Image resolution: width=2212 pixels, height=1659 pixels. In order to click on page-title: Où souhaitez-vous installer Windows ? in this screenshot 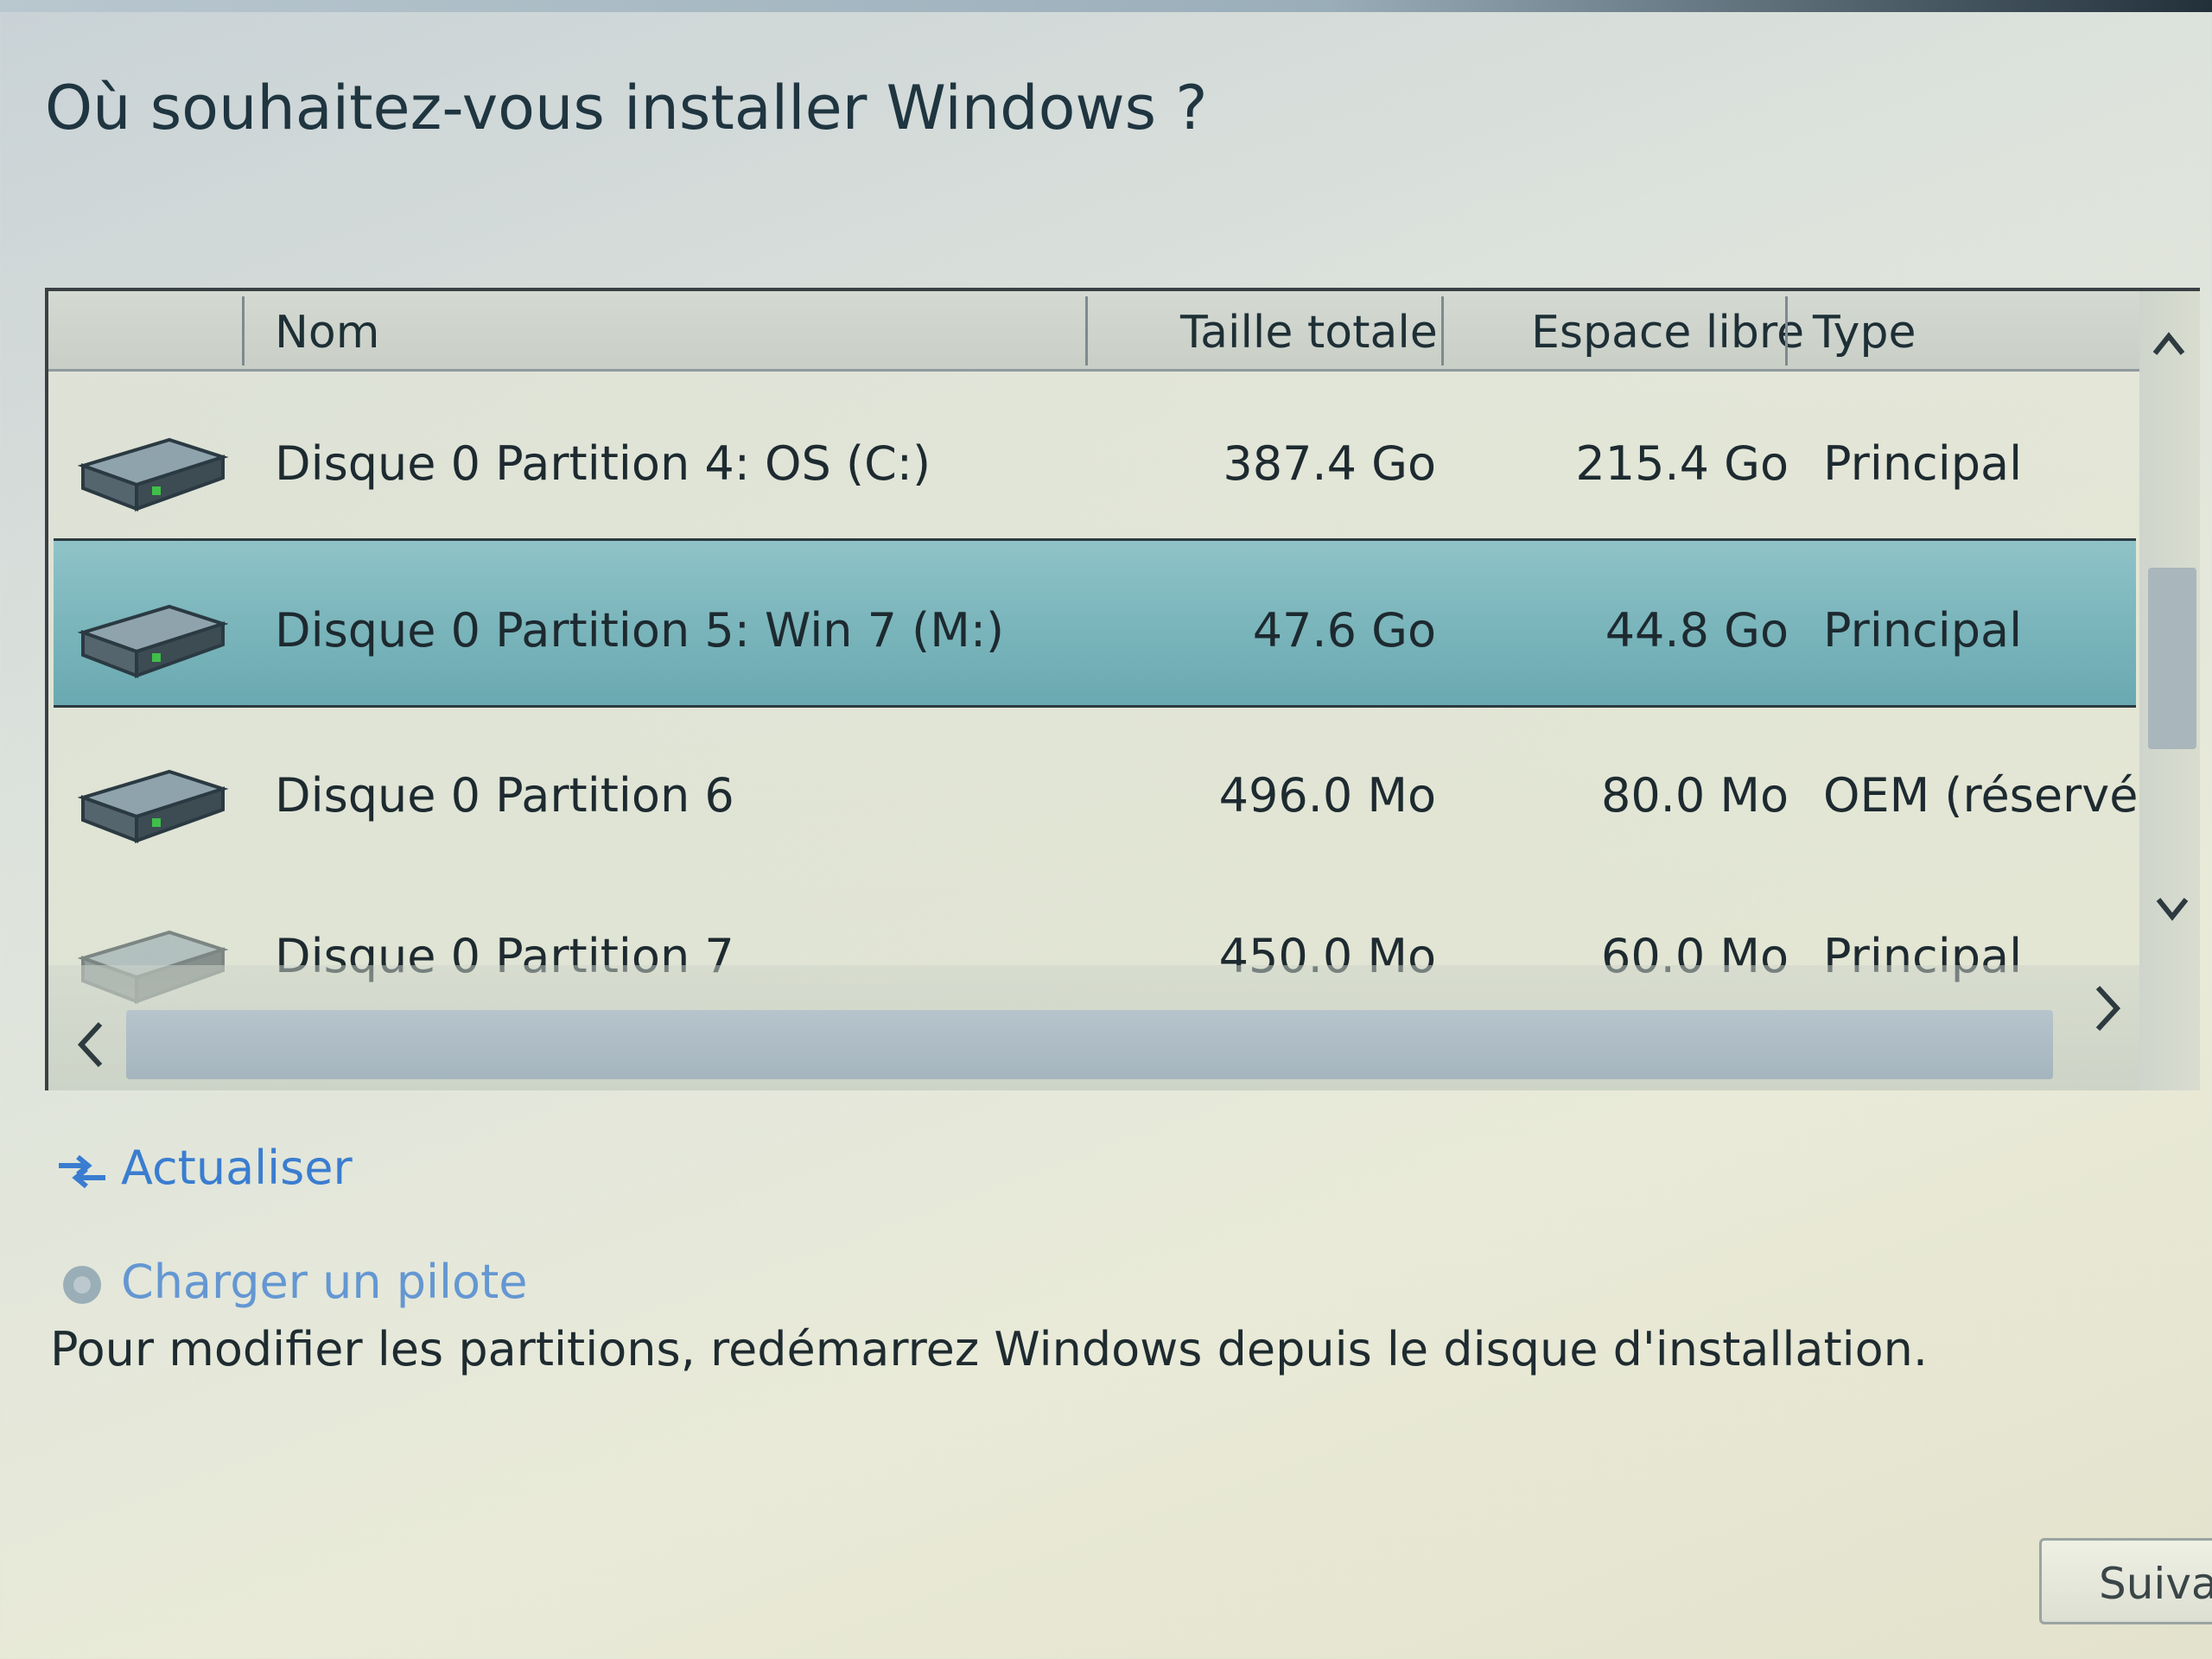, I will do `click(626, 108)`.